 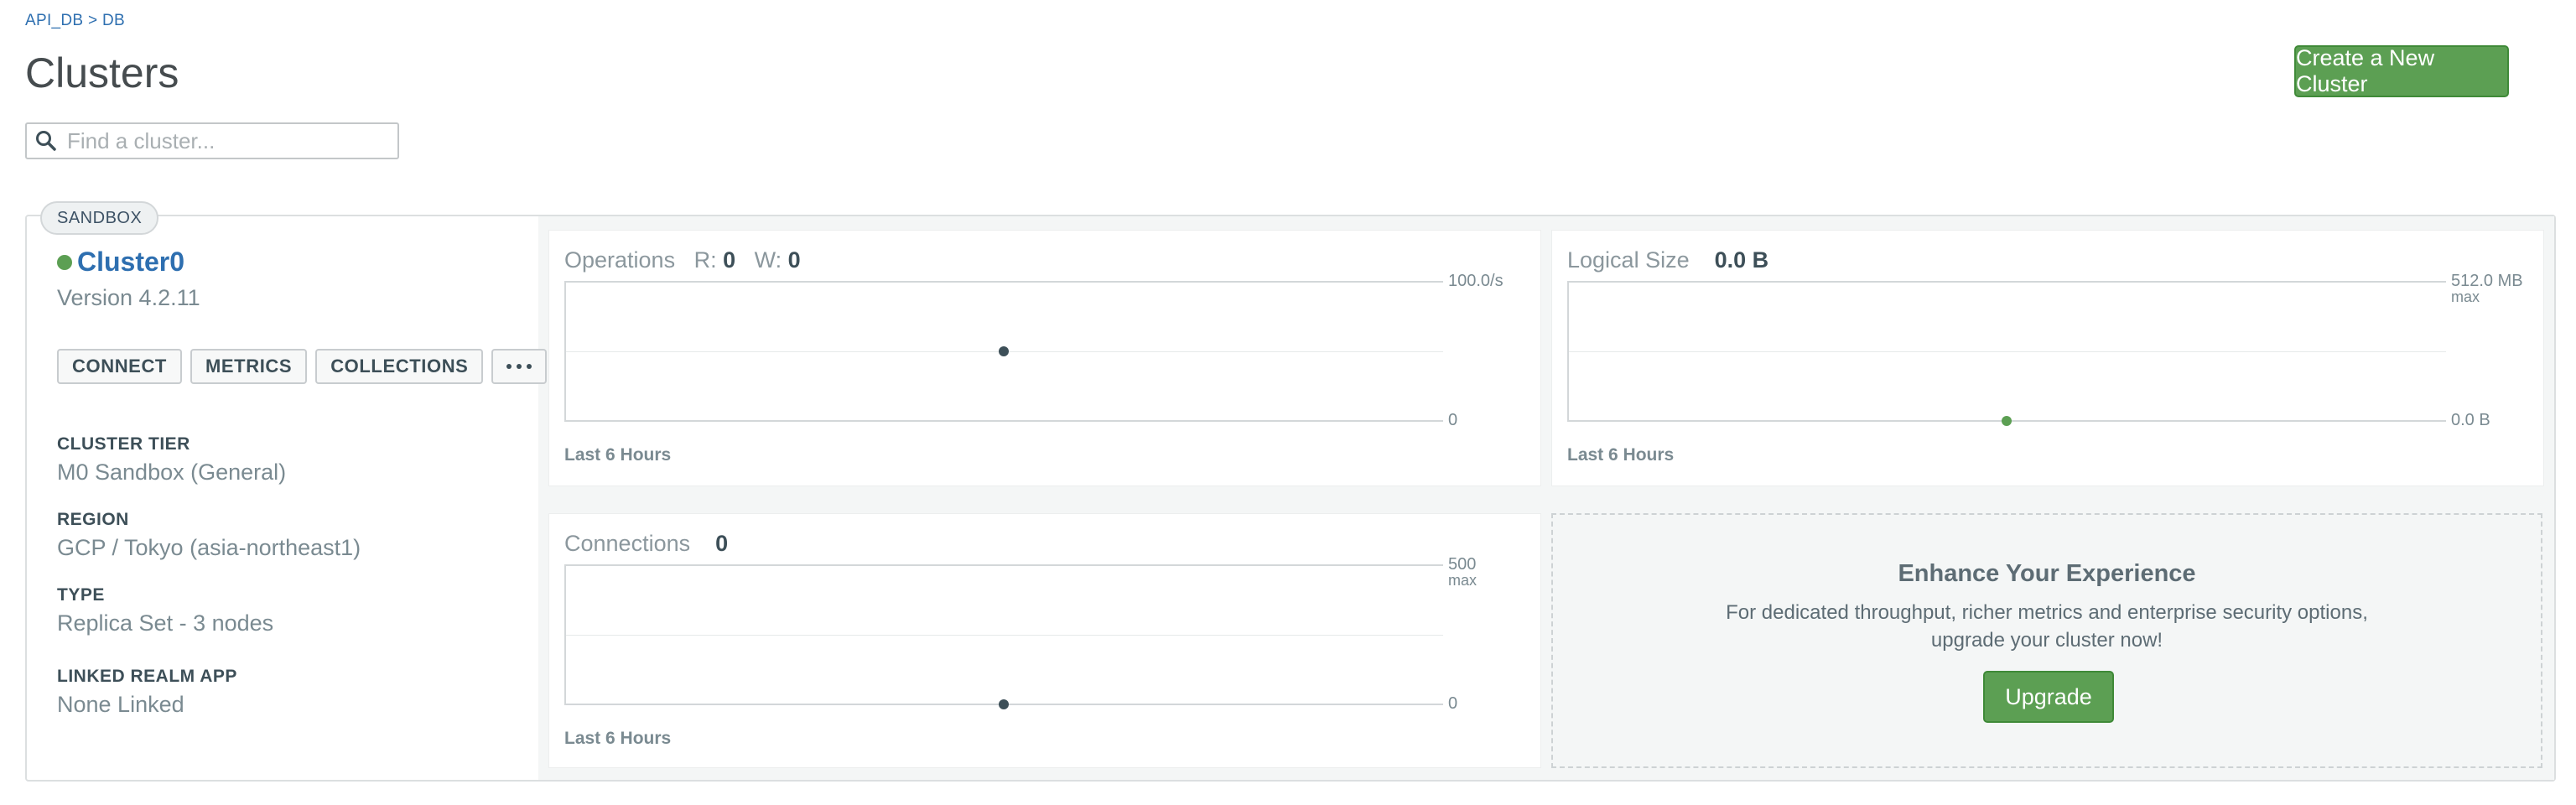 I want to click on operations-min-label: 0, so click(x=1453, y=420).